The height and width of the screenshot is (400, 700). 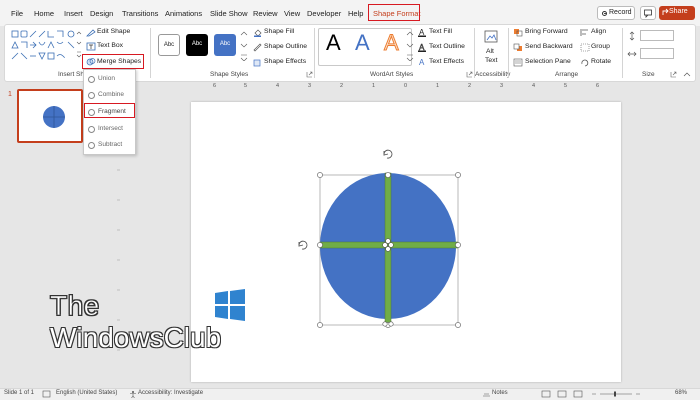 What do you see at coordinates (10, 94) in the screenshot?
I see `slide-number: 1` at bounding box center [10, 94].